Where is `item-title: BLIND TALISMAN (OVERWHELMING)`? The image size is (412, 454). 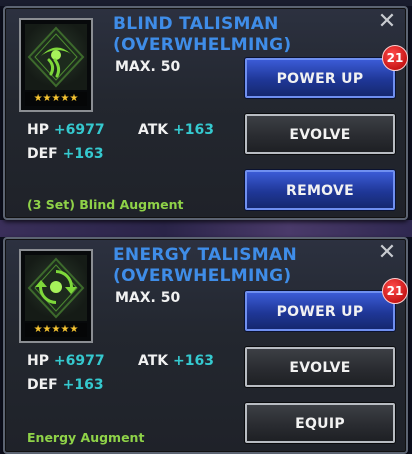 item-title: BLIND TALISMAN (OVERWHELMING) is located at coordinates (228, 35).